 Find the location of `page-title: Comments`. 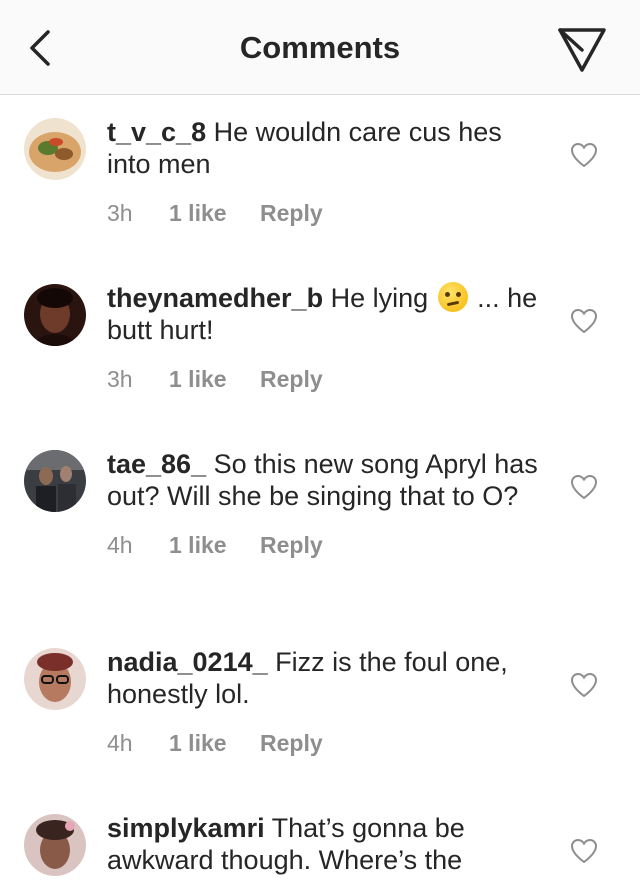

page-title: Comments is located at coordinates (320, 47).